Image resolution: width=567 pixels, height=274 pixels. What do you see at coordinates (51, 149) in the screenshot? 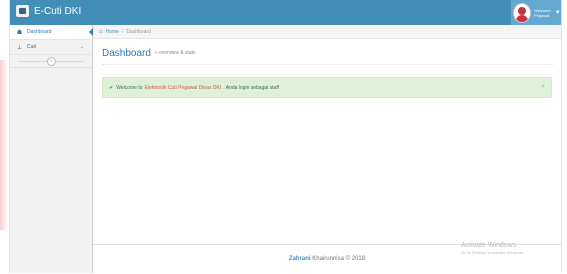
I see `sidebar: ☗ Dashboard ⊥ Cuti ⌄ «` at bounding box center [51, 149].